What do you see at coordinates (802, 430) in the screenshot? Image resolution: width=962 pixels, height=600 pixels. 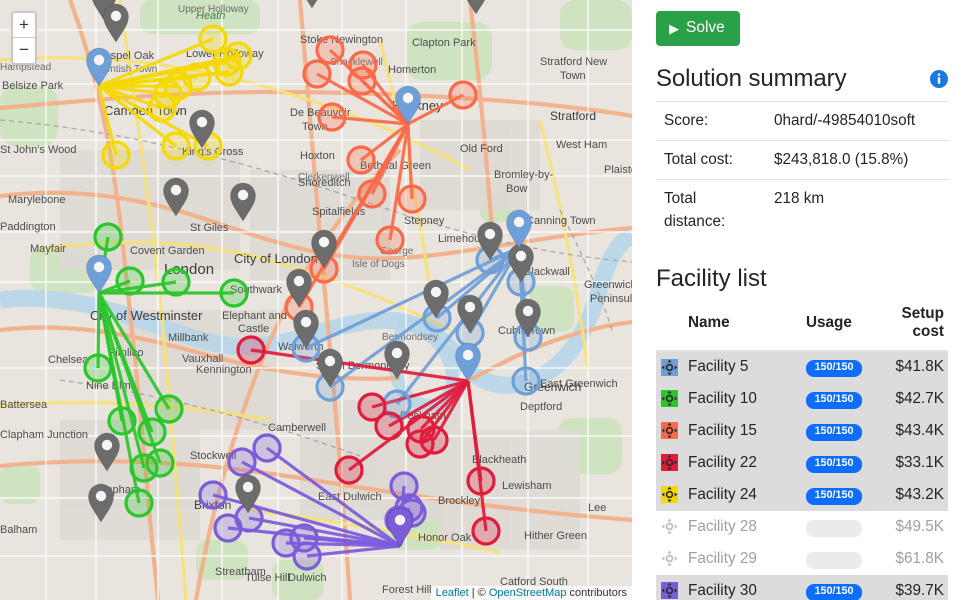 I see `facility-row: Facility 15 150/150 $43.4K` at bounding box center [802, 430].